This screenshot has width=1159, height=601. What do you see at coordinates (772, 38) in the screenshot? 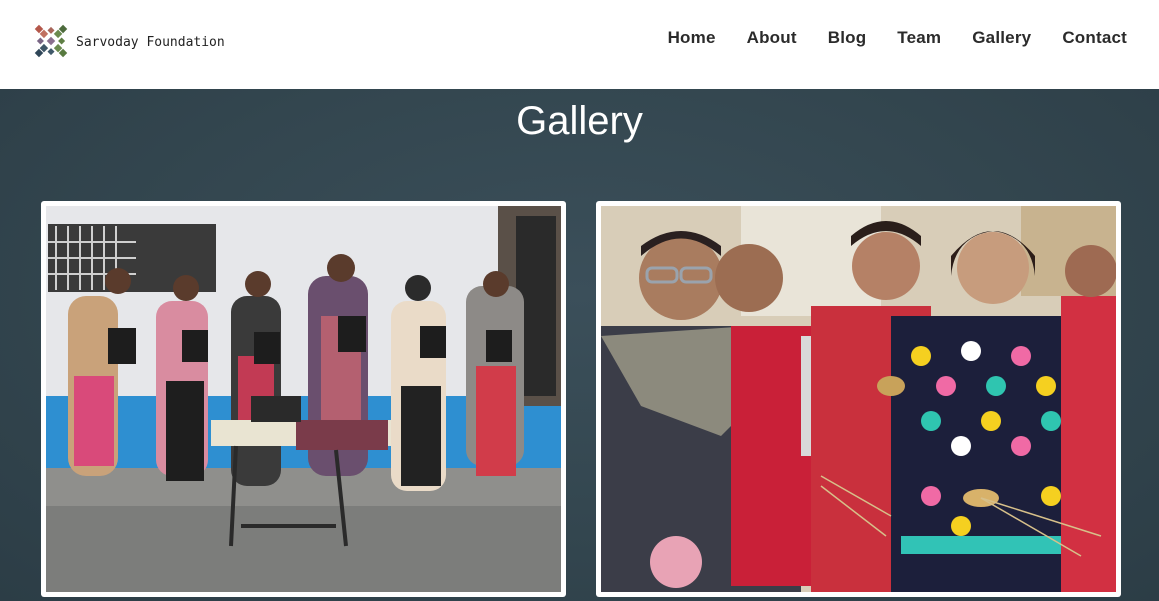
I see `nav-item-about: About` at bounding box center [772, 38].